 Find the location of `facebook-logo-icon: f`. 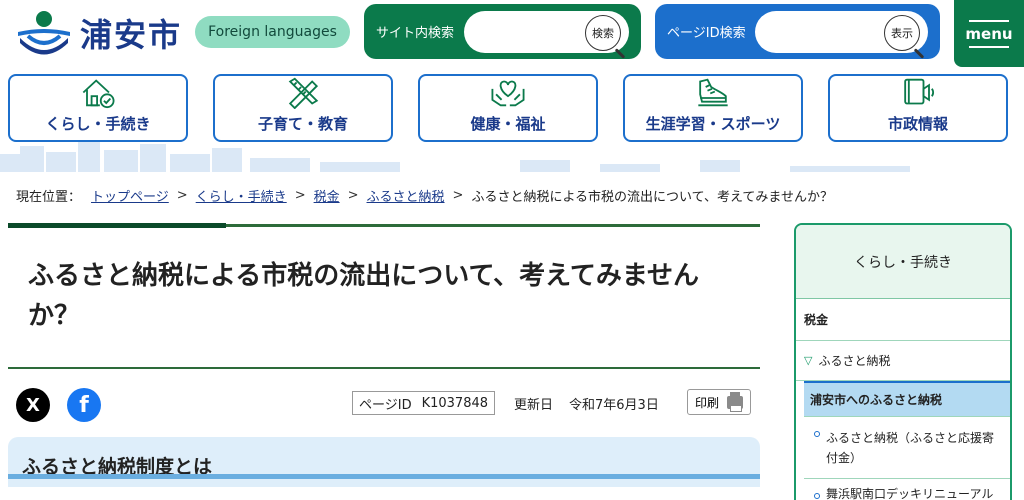

facebook-logo-icon: f is located at coordinates (84, 405).